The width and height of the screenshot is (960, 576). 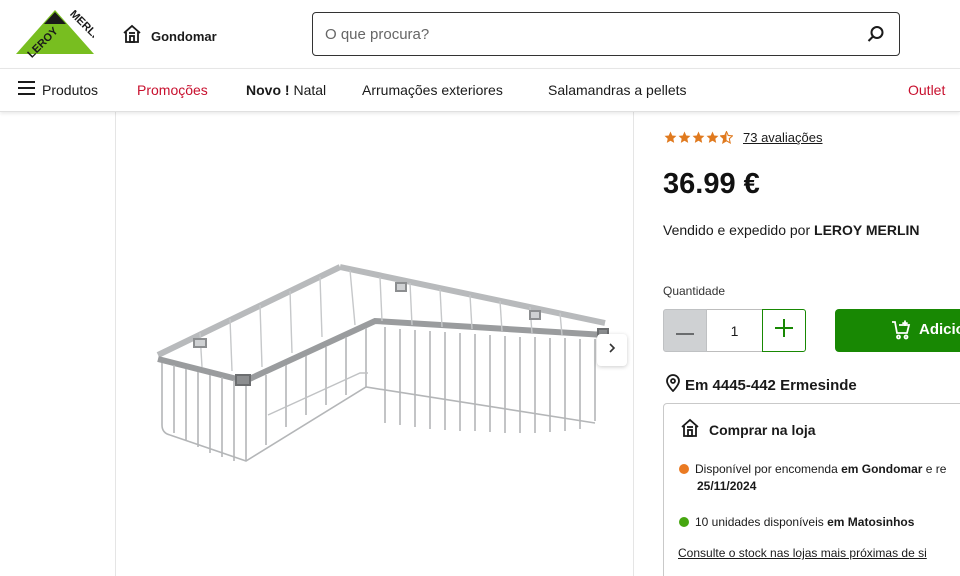 What do you see at coordinates (939, 329) in the screenshot?
I see `add-to-cart-label: Adicio` at bounding box center [939, 329].